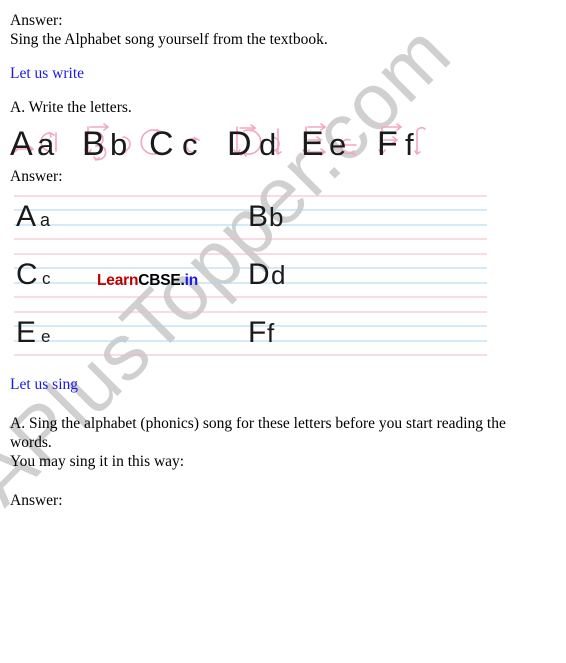  I want to click on sheet-letter-lower-a: a, so click(45, 220).